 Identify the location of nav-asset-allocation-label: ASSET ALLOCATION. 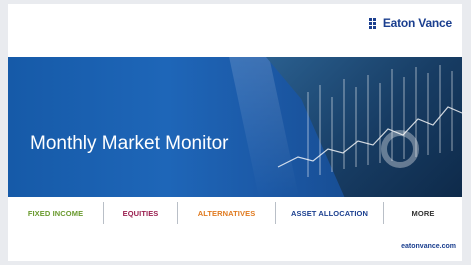
(329, 213).